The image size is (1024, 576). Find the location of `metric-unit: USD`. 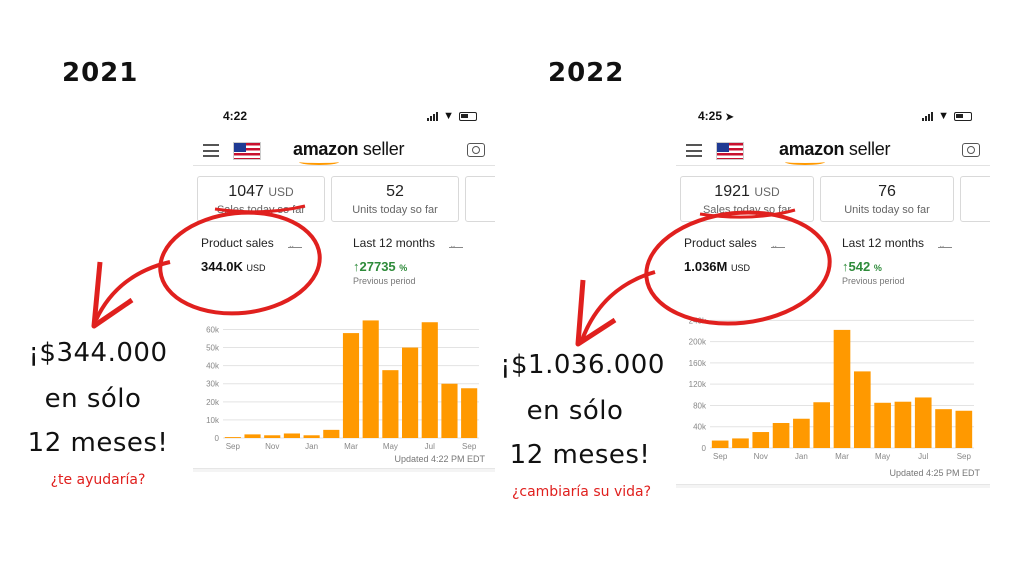

metric-unit: USD is located at coordinates (741, 268).